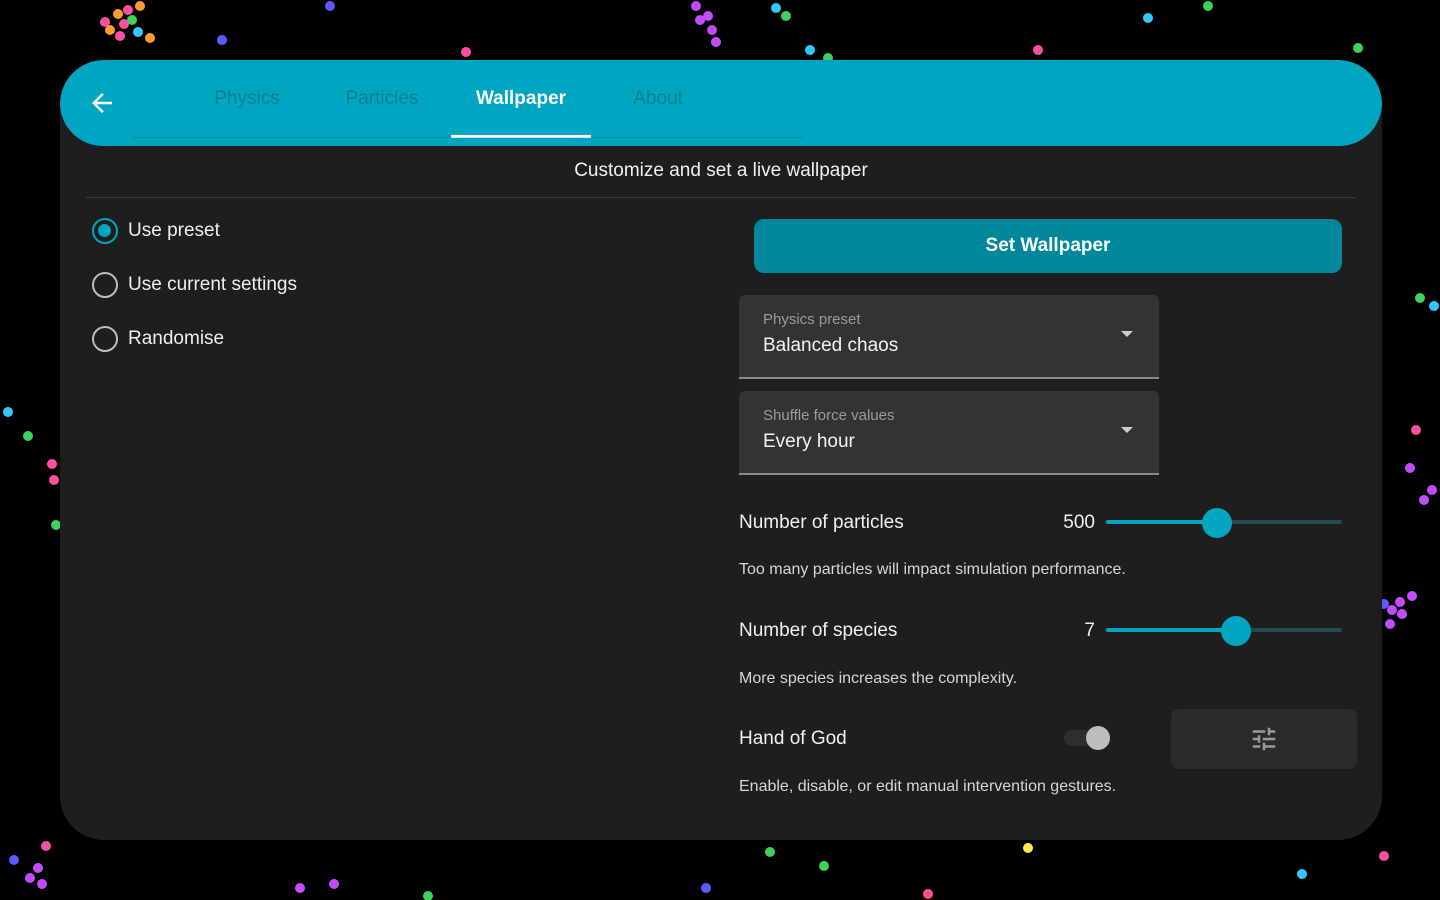  I want to click on radio-label: Use preset, so click(174, 230).